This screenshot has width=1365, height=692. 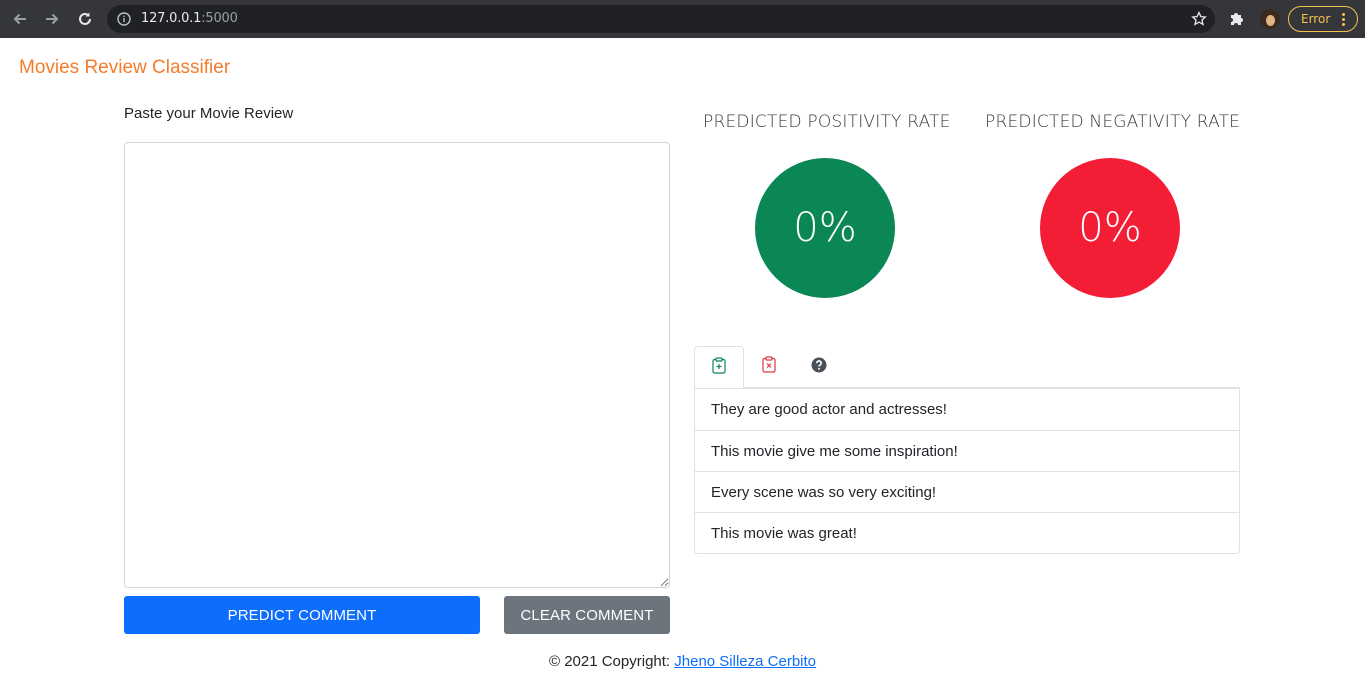 What do you see at coordinates (967, 532) in the screenshot?
I see `list-item: This movie was great!` at bounding box center [967, 532].